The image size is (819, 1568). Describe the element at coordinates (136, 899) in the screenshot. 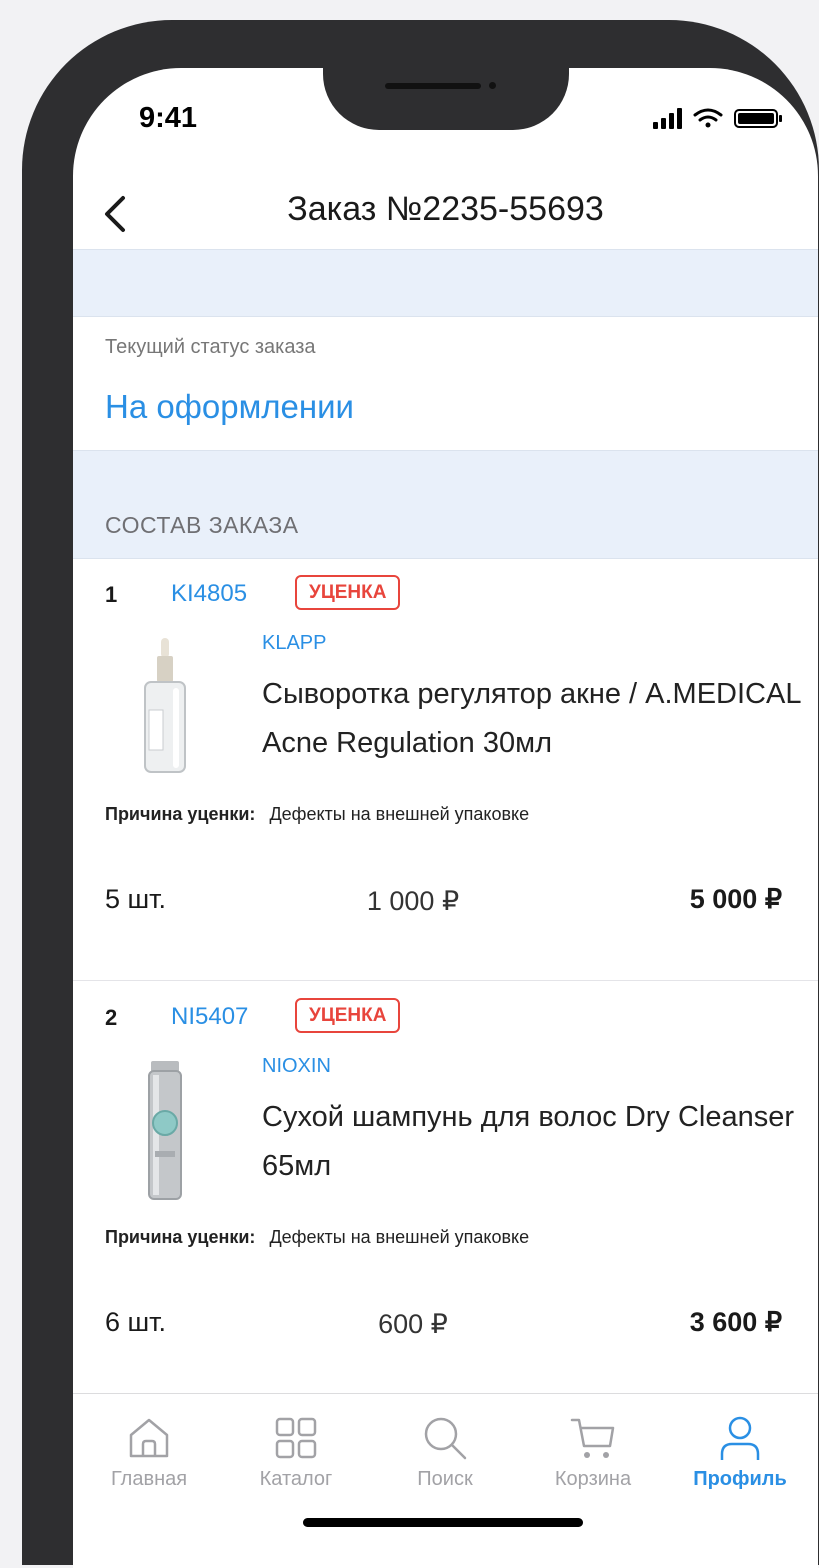

I see `item-quantity: 5 шт.` at that location.